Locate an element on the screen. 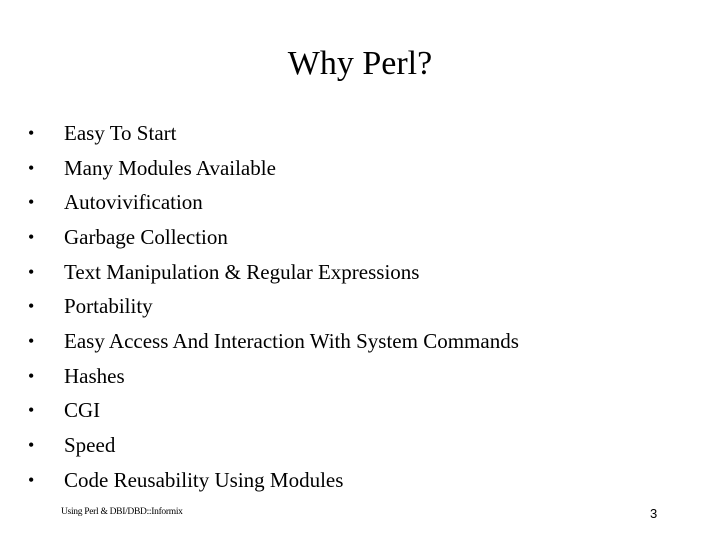  bullet-text: Garbage Collection is located at coordinates (146, 236).